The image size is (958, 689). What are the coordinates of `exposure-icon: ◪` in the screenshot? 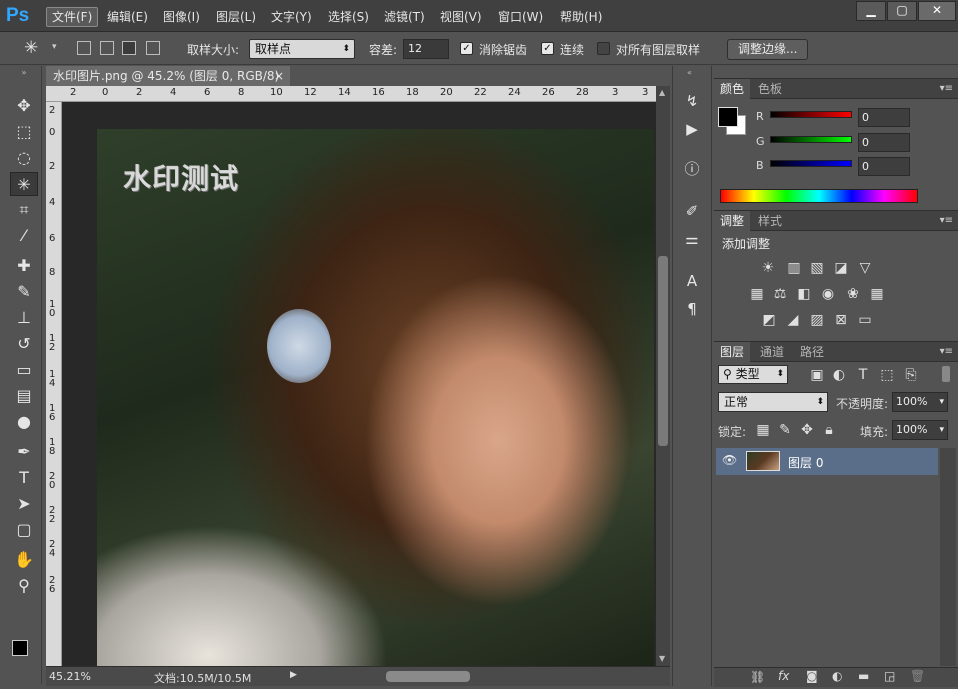 It's located at (841, 268).